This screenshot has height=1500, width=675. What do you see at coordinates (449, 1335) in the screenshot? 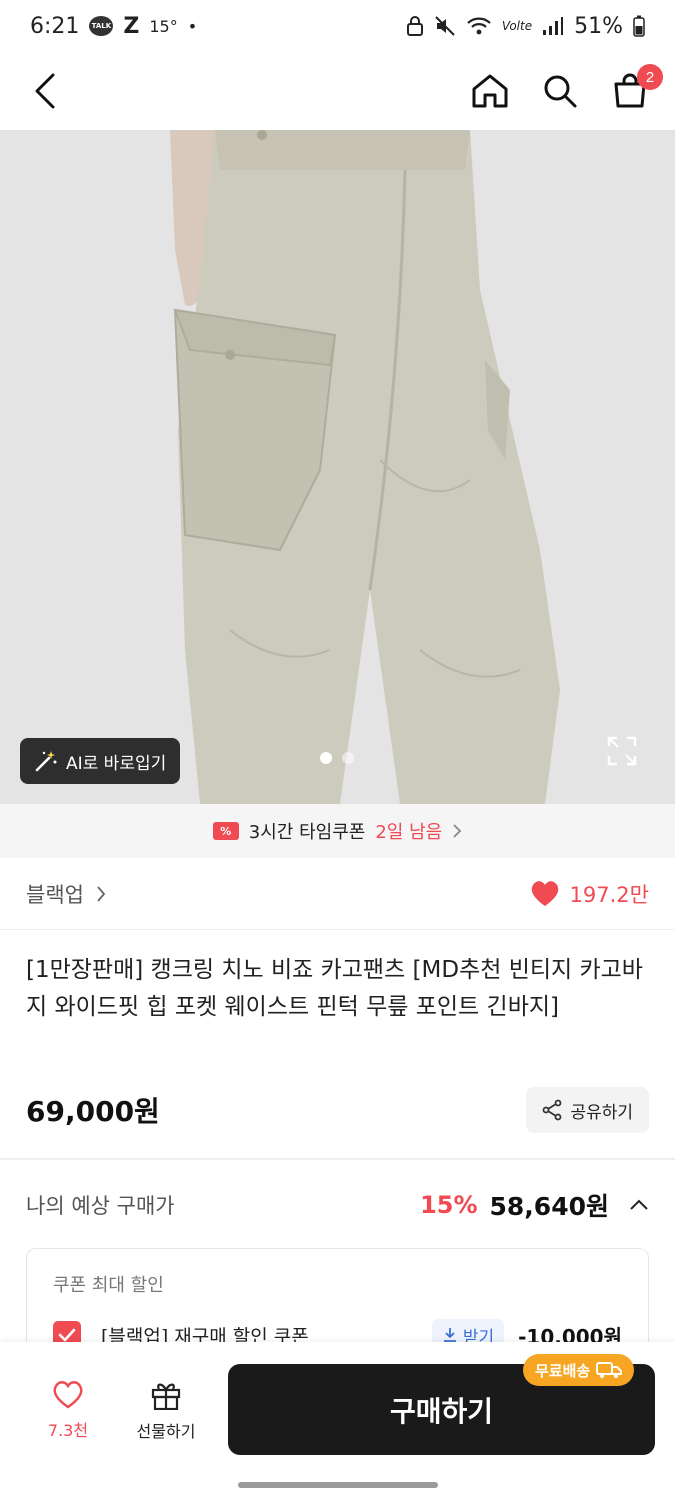
I see `download-icon` at bounding box center [449, 1335].